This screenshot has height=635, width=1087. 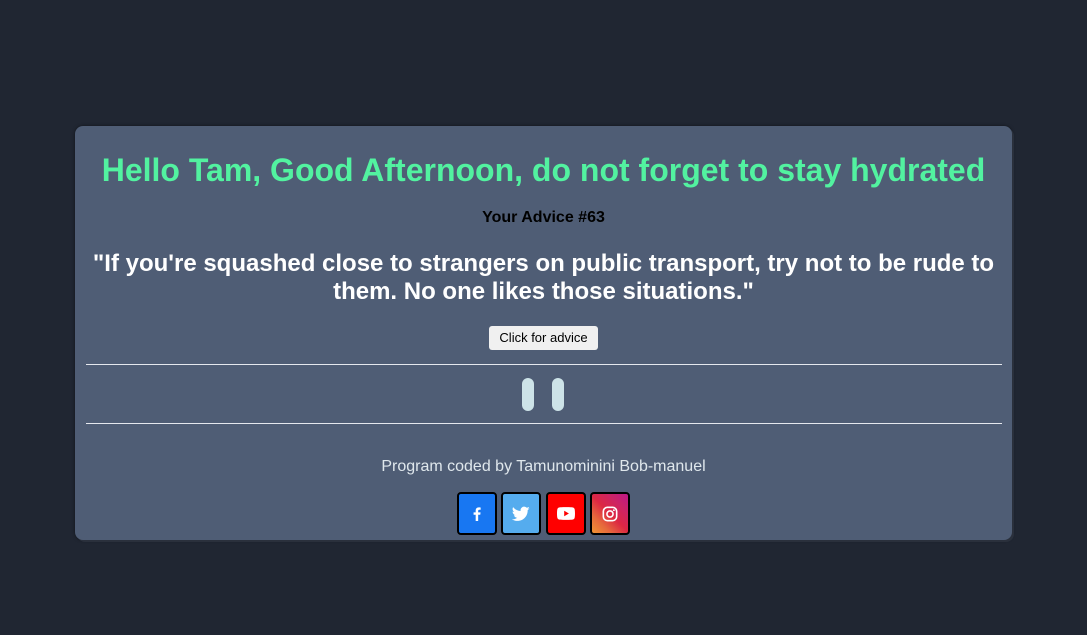 What do you see at coordinates (558, 394) in the screenshot?
I see `pause-bar-right` at bounding box center [558, 394].